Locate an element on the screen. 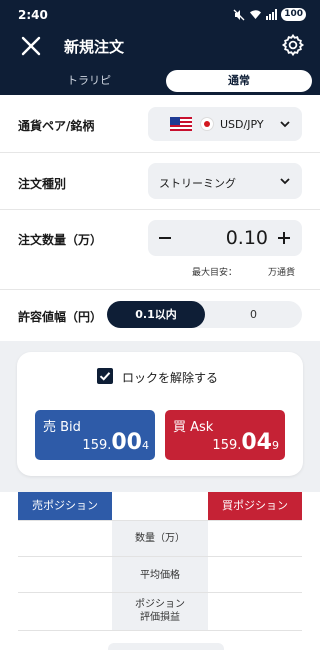 This screenshot has width=320, height=650. pnl-row-label-line2: 評価損益 is located at coordinates (160, 617).